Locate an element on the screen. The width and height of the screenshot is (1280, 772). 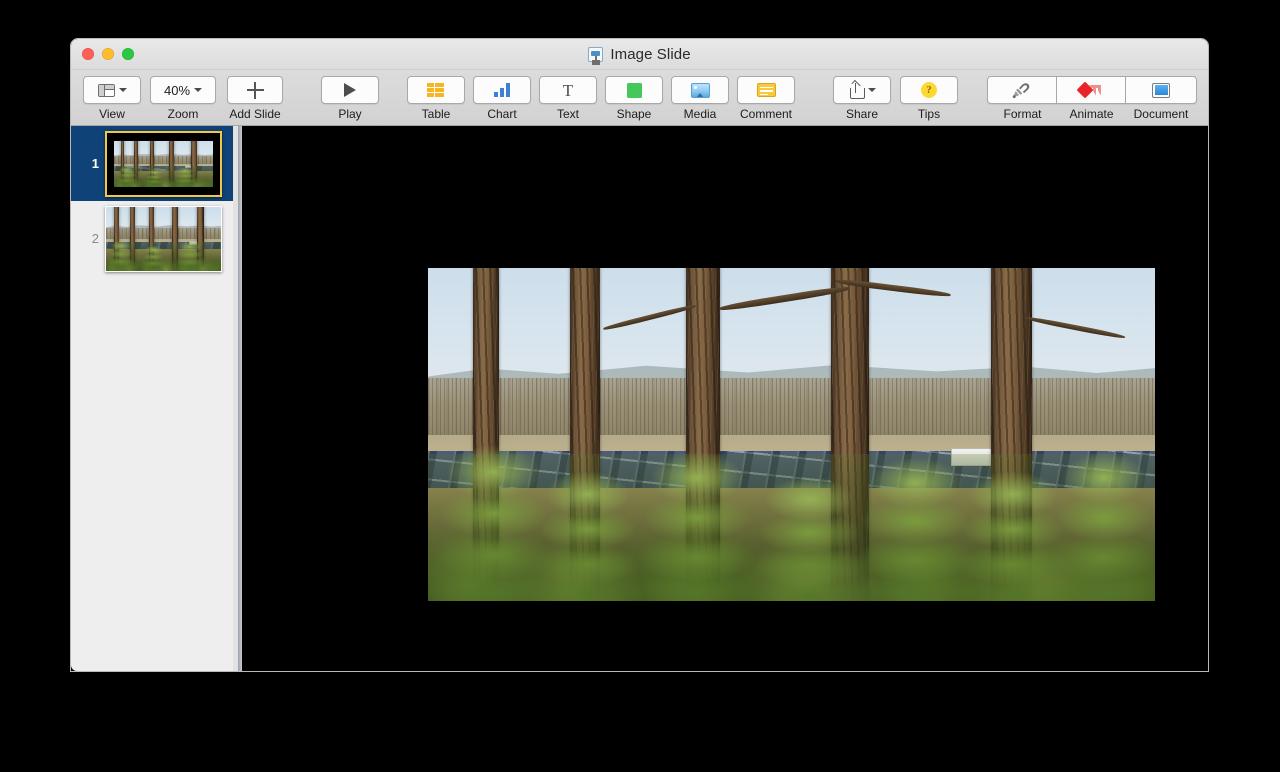
table-button is located at coordinates (436, 90).